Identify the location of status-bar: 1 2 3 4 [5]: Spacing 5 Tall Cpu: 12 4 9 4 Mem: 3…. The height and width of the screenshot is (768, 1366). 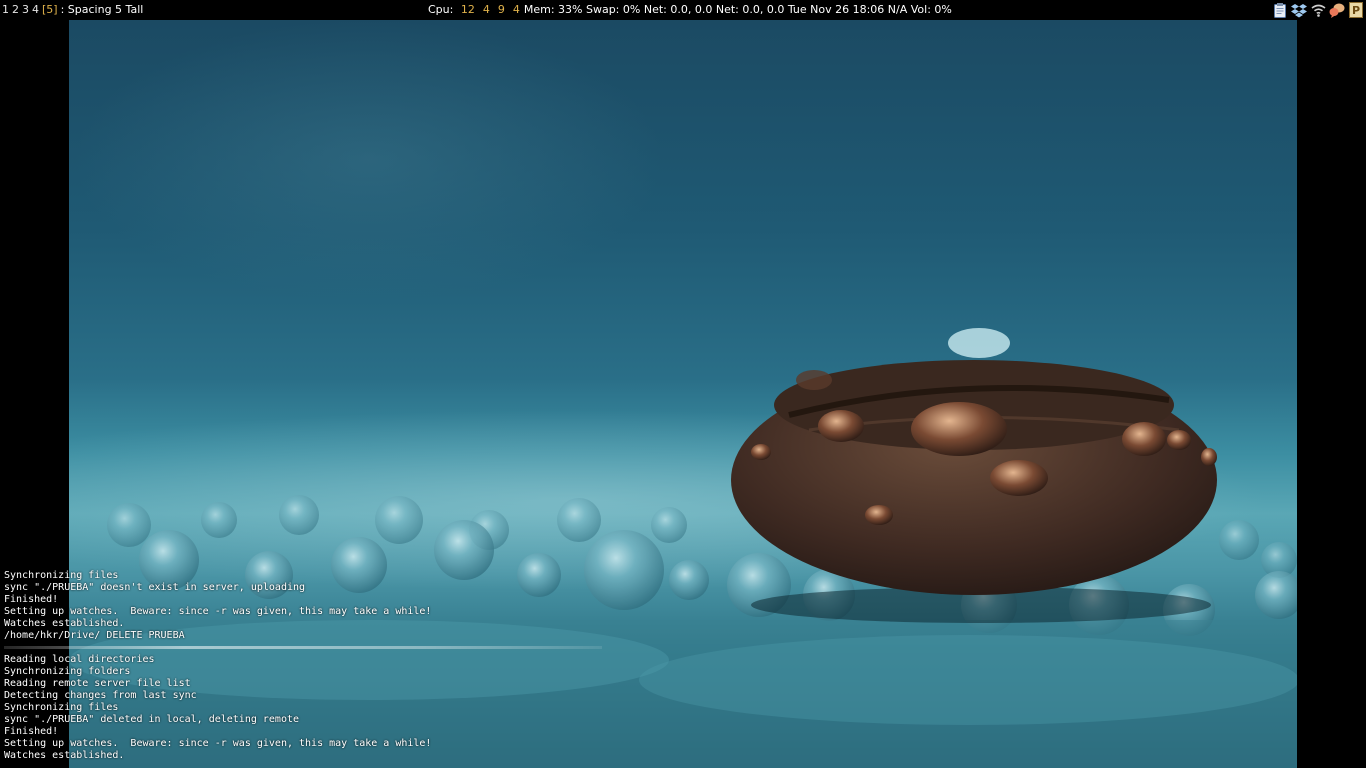
(683, 10).